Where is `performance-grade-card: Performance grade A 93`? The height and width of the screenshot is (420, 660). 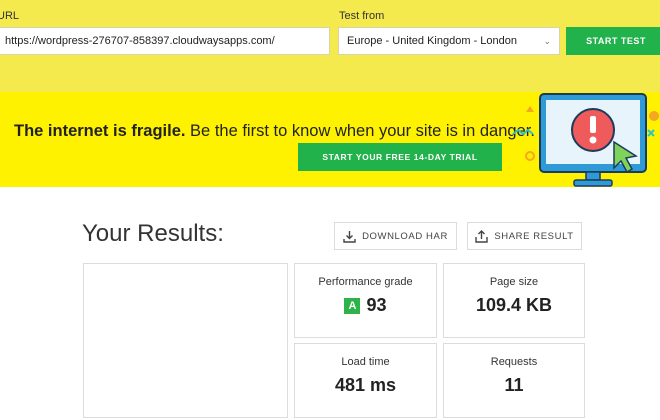 performance-grade-card: Performance grade A 93 is located at coordinates (365, 300).